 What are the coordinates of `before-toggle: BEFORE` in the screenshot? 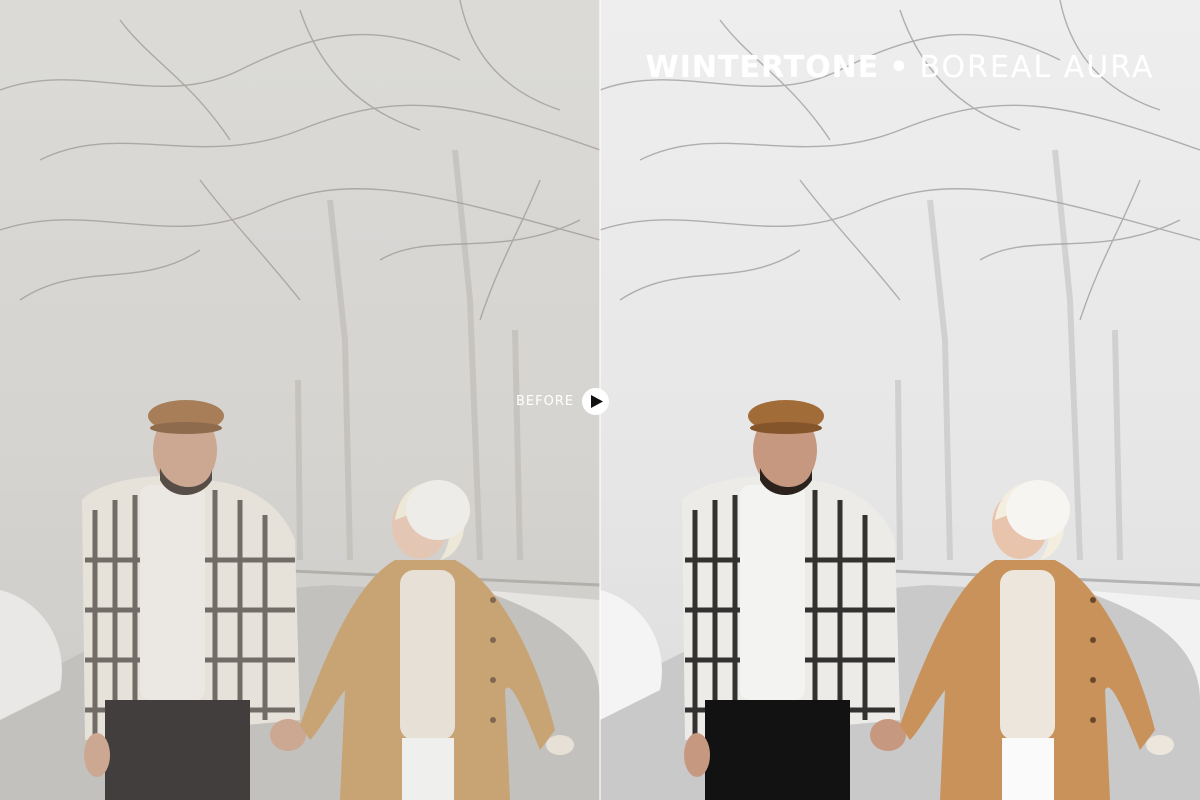 It's located at (563, 401).